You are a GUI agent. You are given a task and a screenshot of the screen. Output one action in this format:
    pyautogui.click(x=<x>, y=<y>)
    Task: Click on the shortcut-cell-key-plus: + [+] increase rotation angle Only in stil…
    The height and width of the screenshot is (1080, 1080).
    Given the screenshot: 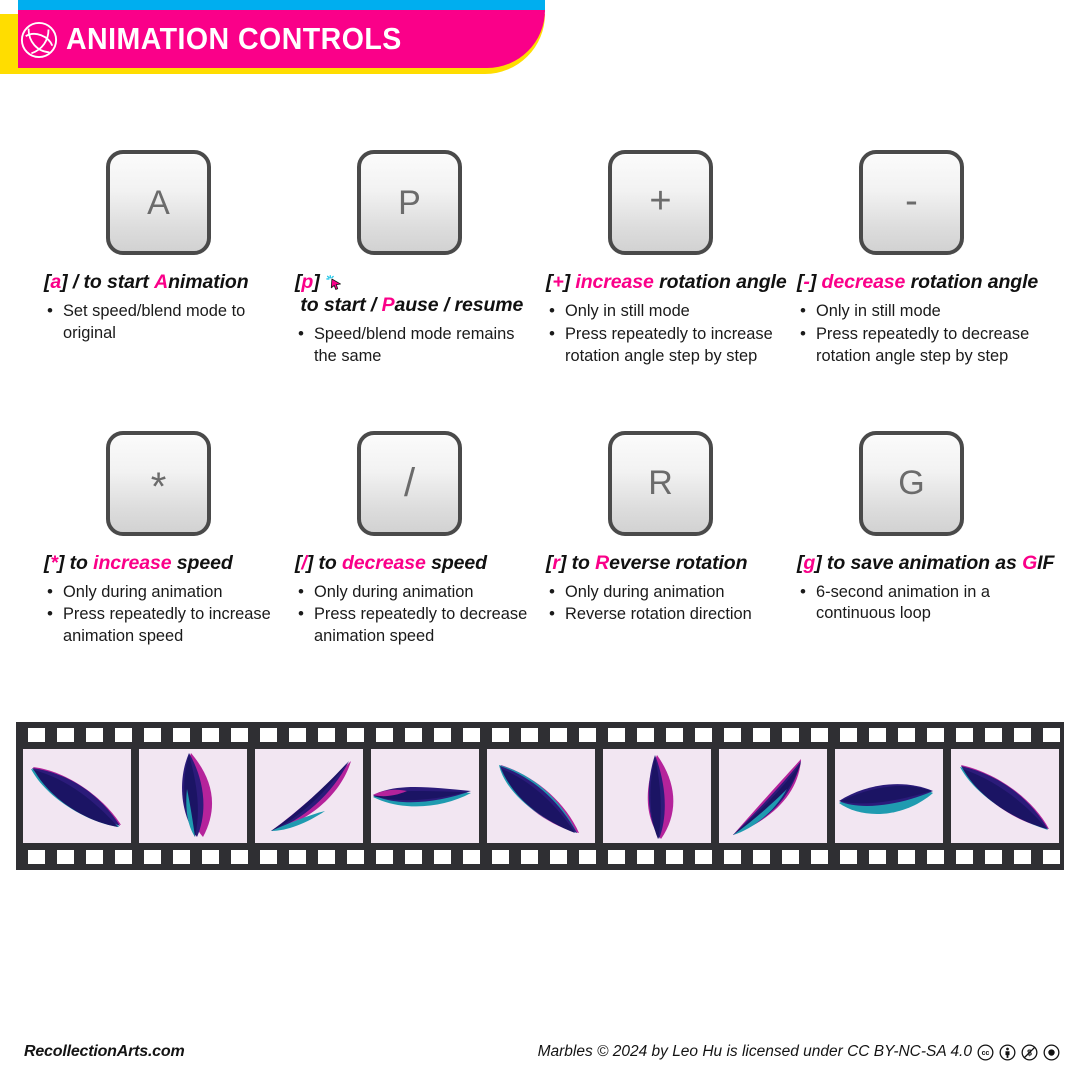 What is the action you would take?
    pyautogui.click(x=671, y=259)
    